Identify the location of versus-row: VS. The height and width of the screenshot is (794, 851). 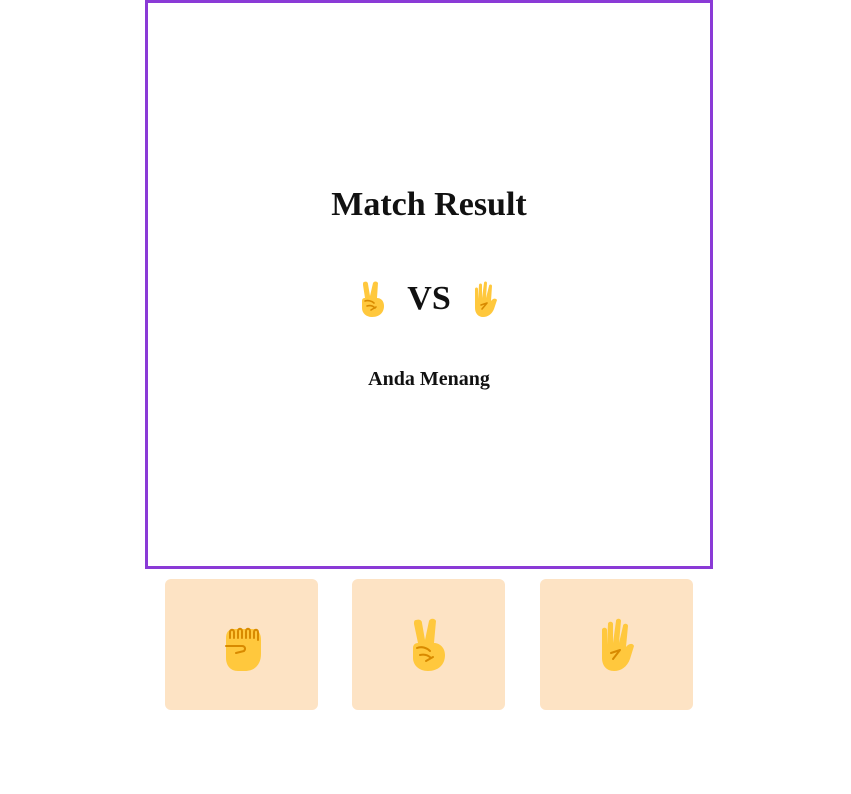
(429, 299).